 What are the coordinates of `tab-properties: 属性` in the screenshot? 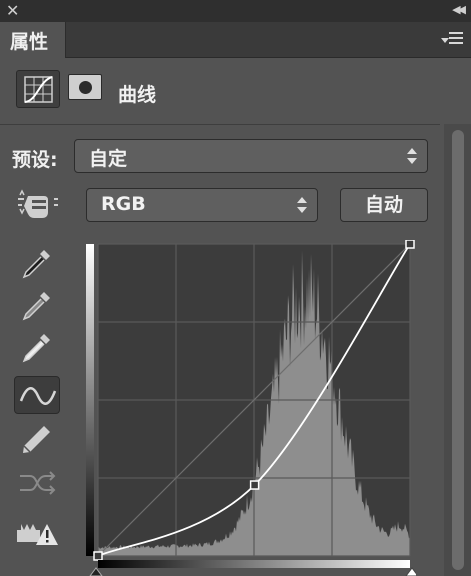 It's located at (33, 40).